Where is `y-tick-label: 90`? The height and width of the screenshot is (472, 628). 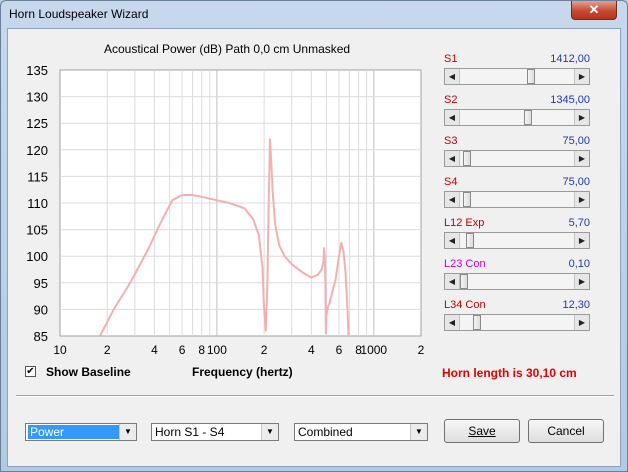 y-tick-label: 90 is located at coordinates (41, 309).